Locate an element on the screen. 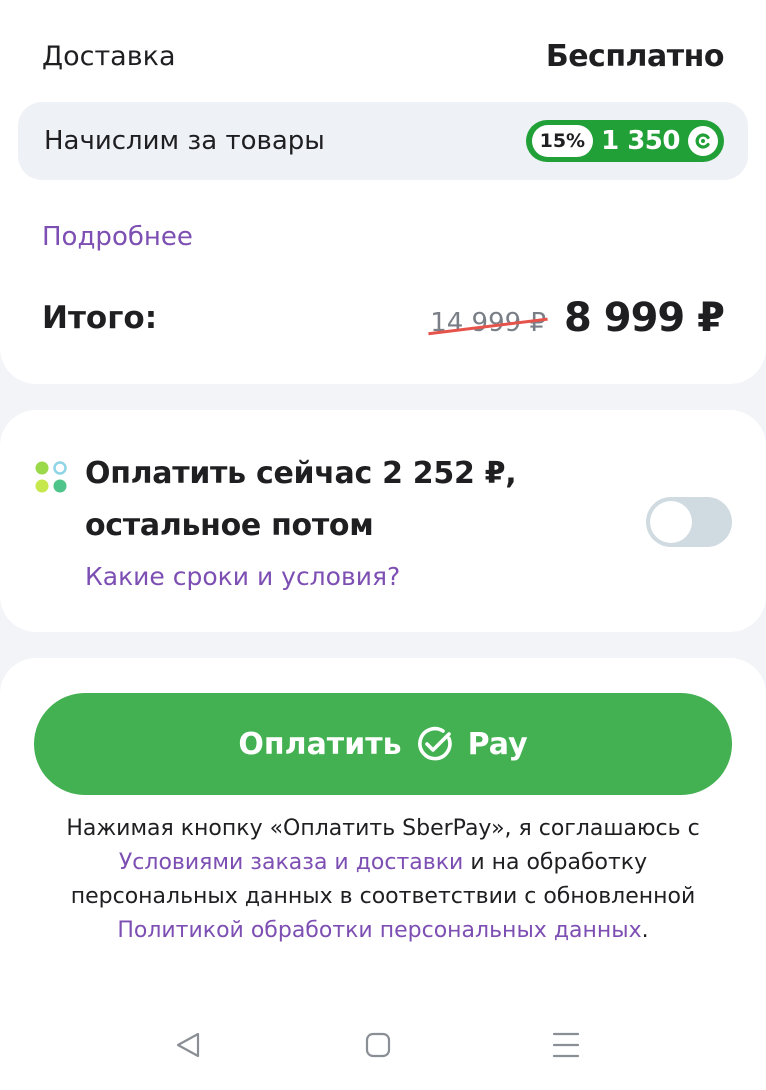 This screenshot has height=1090, width=766. bonus-badge: 15% 1 350 is located at coordinates (624, 141).